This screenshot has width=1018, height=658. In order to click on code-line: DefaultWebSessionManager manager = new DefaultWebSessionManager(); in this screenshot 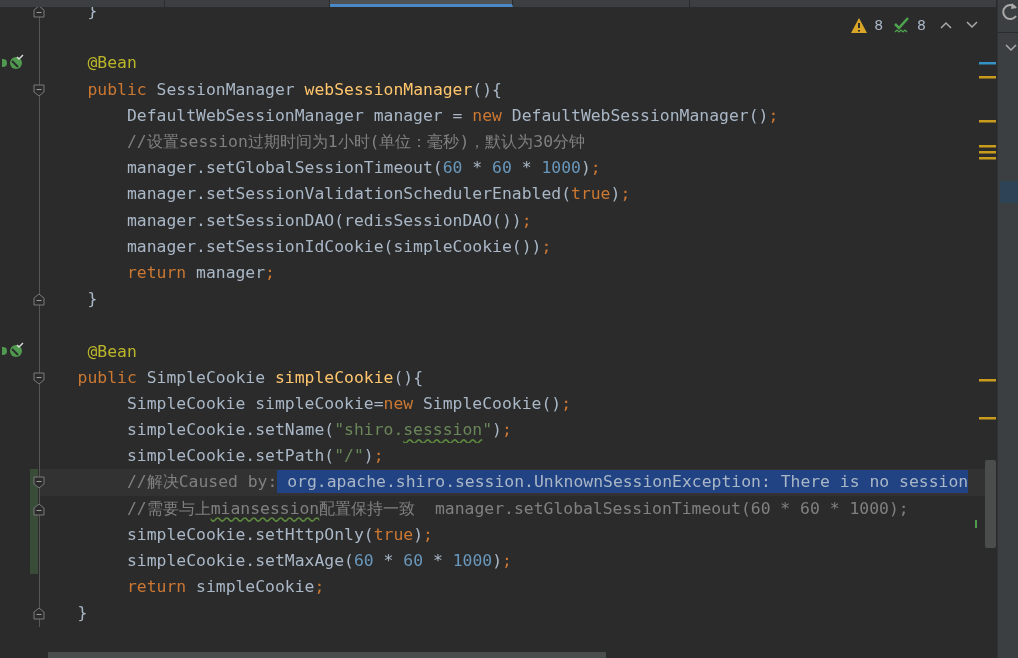, I will do `click(452, 115)`.